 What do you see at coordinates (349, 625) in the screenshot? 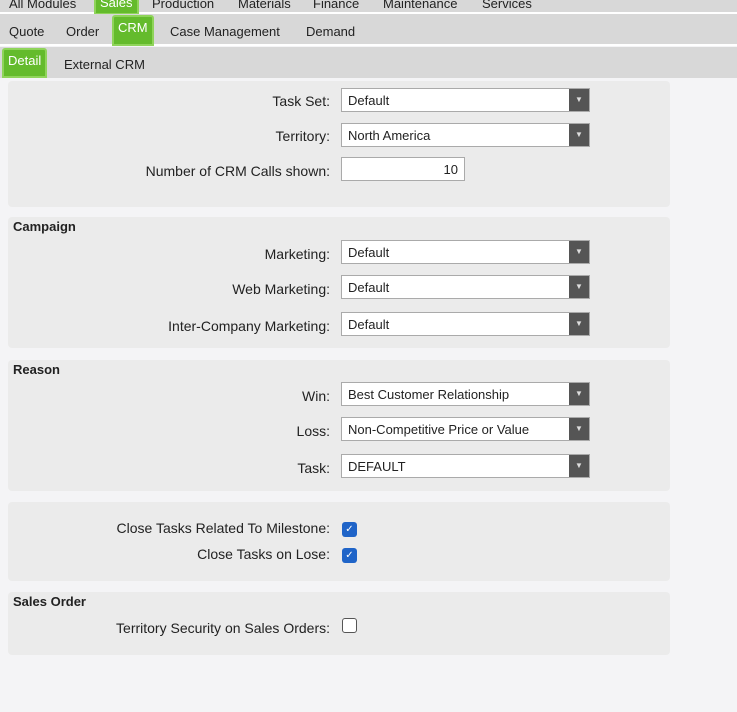
I see `territory-security-checkbox` at bounding box center [349, 625].